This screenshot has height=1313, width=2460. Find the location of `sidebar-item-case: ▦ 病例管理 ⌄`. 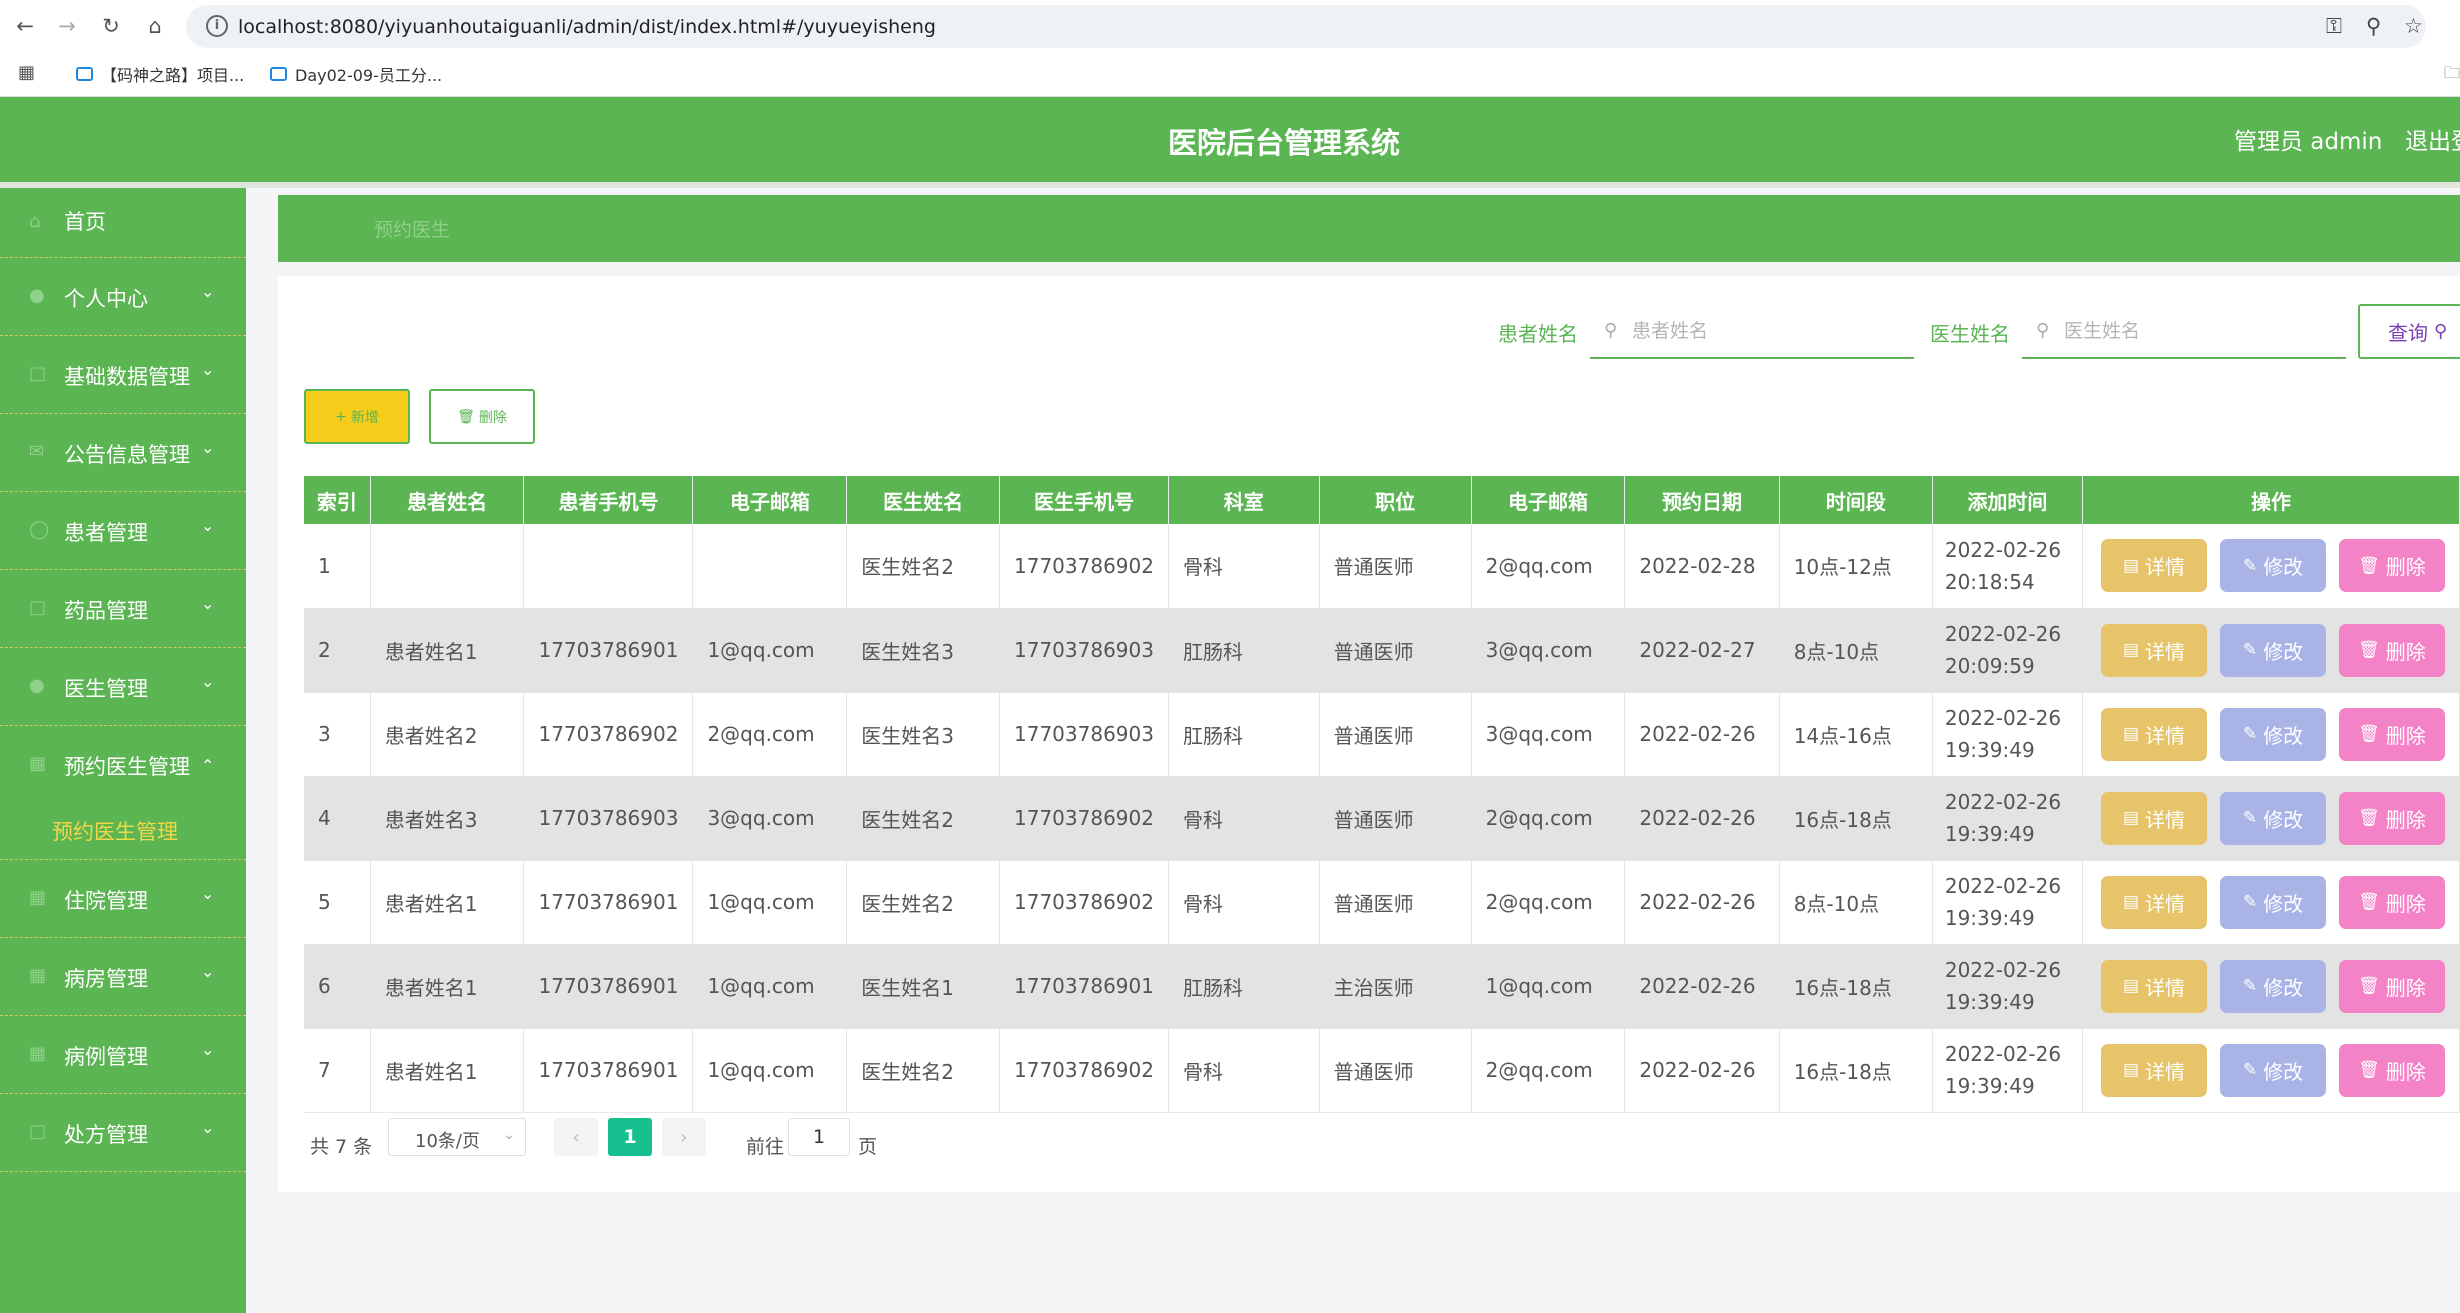

sidebar-item-case: ▦ 病例管理 ⌄ is located at coordinates (123, 1055).